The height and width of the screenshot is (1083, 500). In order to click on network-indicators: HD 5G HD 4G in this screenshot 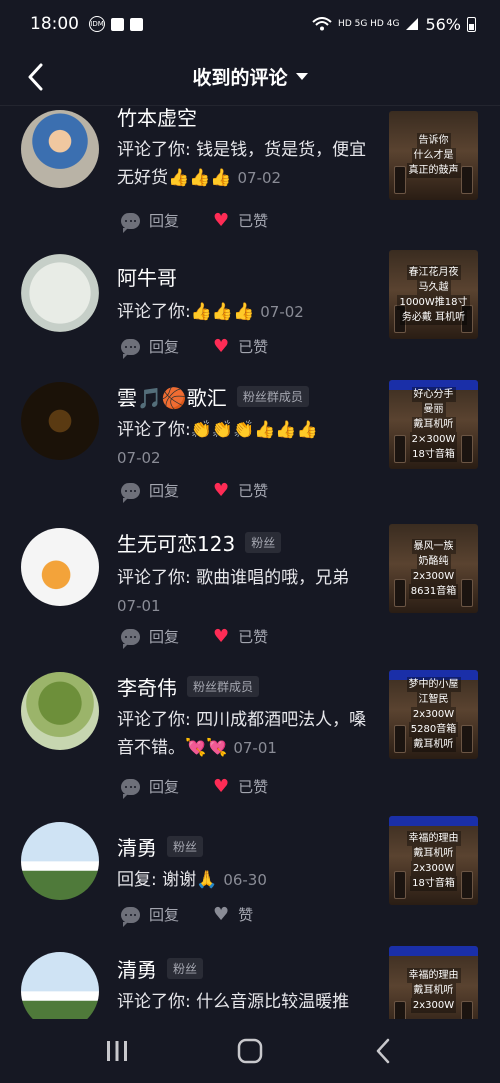, I will do `click(369, 24)`.